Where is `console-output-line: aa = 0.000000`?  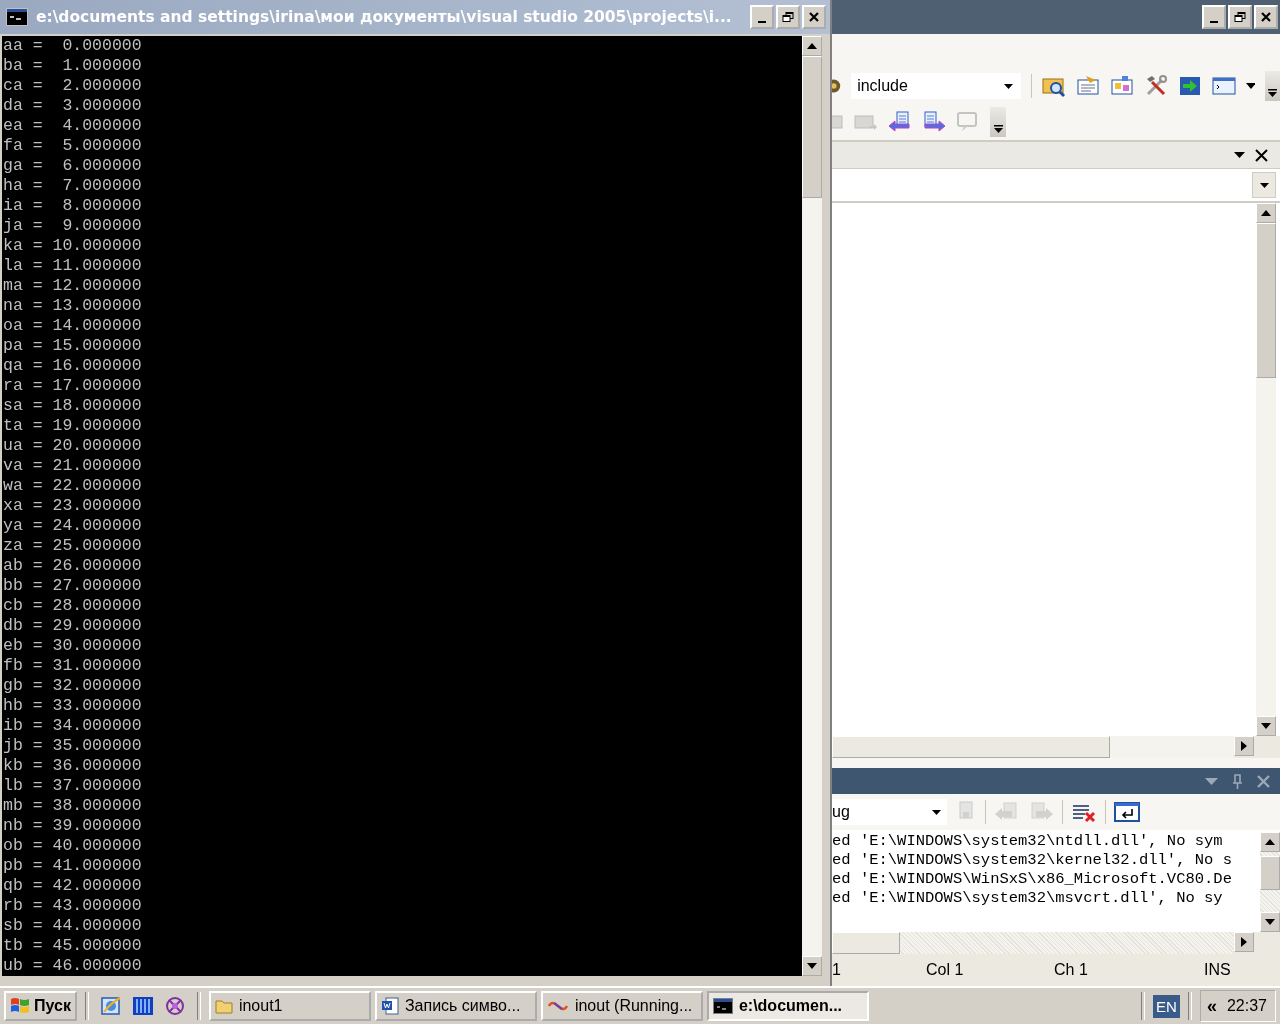 console-output-line: aa = 0.000000 is located at coordinates (72, 46).